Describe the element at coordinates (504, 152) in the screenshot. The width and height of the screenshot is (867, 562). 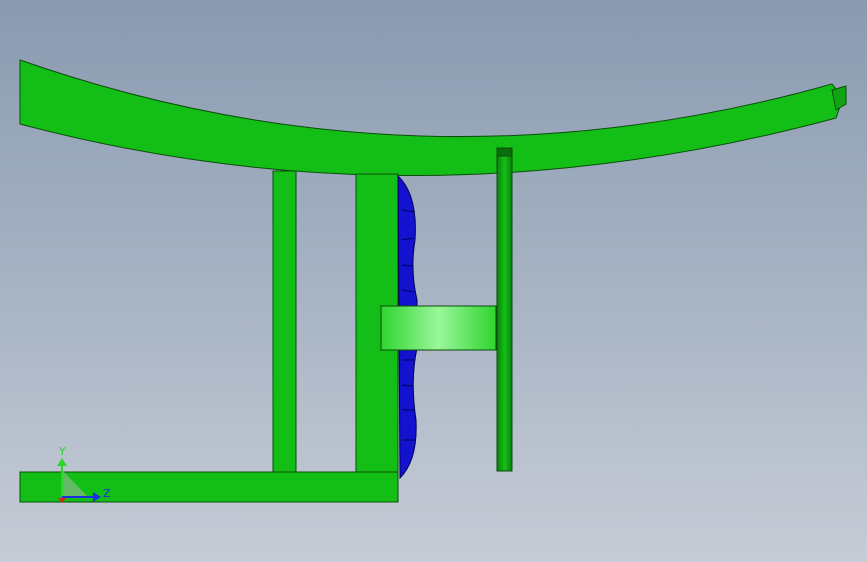
I see `shaft-cap` at that location.